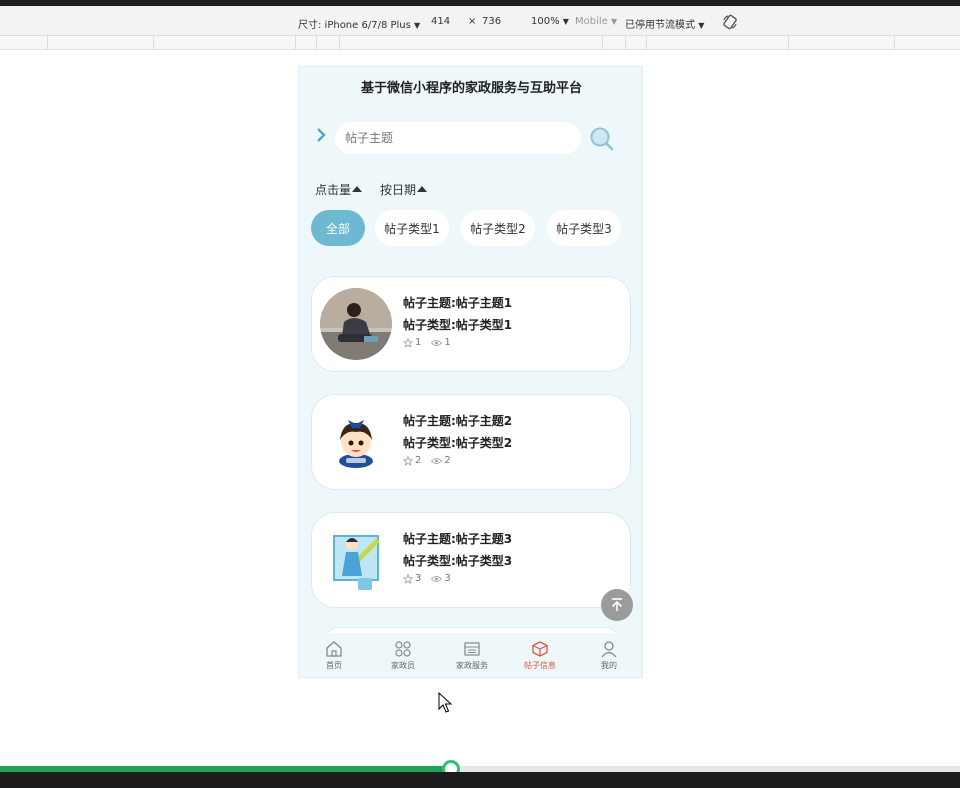  Describe the element at coordinates (404, 189) in the screenshot. I see `sort-by-date: 按日期` at that location.